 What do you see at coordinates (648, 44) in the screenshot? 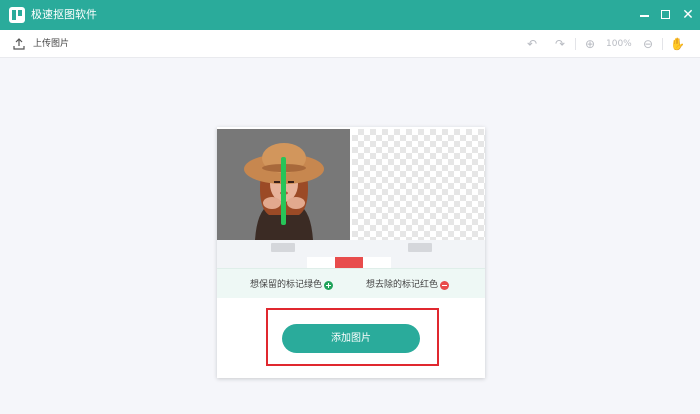
I see `zoom-out-icon: ⊖` at bounding box center [648, 44].